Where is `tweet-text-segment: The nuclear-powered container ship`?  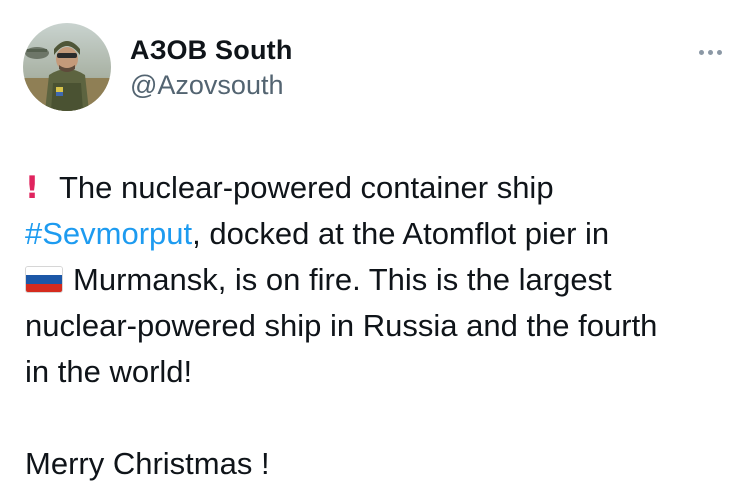 tweet-text-segment: The nuclear-powered container ship is located at coordinates (306, 187).